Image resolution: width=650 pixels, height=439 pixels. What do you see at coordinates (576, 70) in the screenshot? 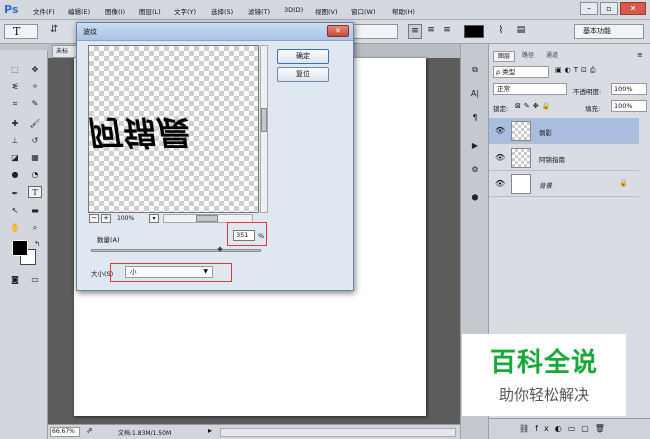
I see `layer-filter-icons: ▣◐T⊡⎙` at bounding box center [576, 70].